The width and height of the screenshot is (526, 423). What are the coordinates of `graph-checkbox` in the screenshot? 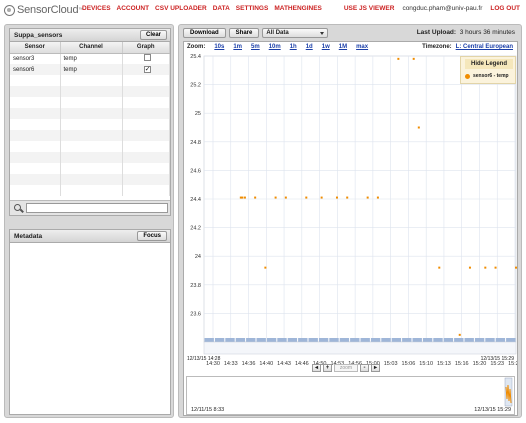 It's located at (147, 58).